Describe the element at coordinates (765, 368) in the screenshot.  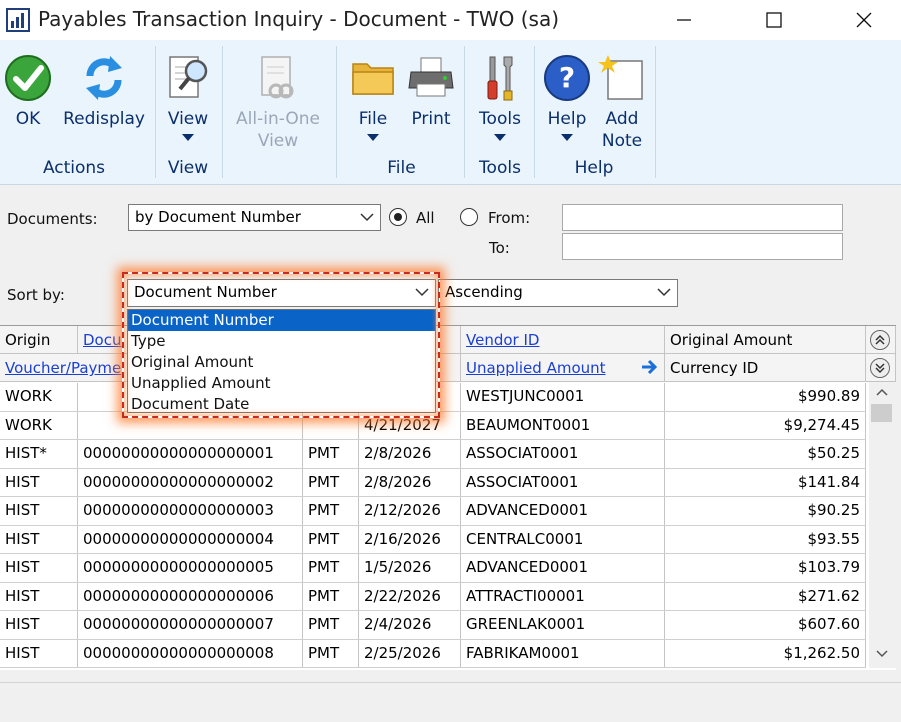
I see `header-currency-id: Currency ID` at that location.